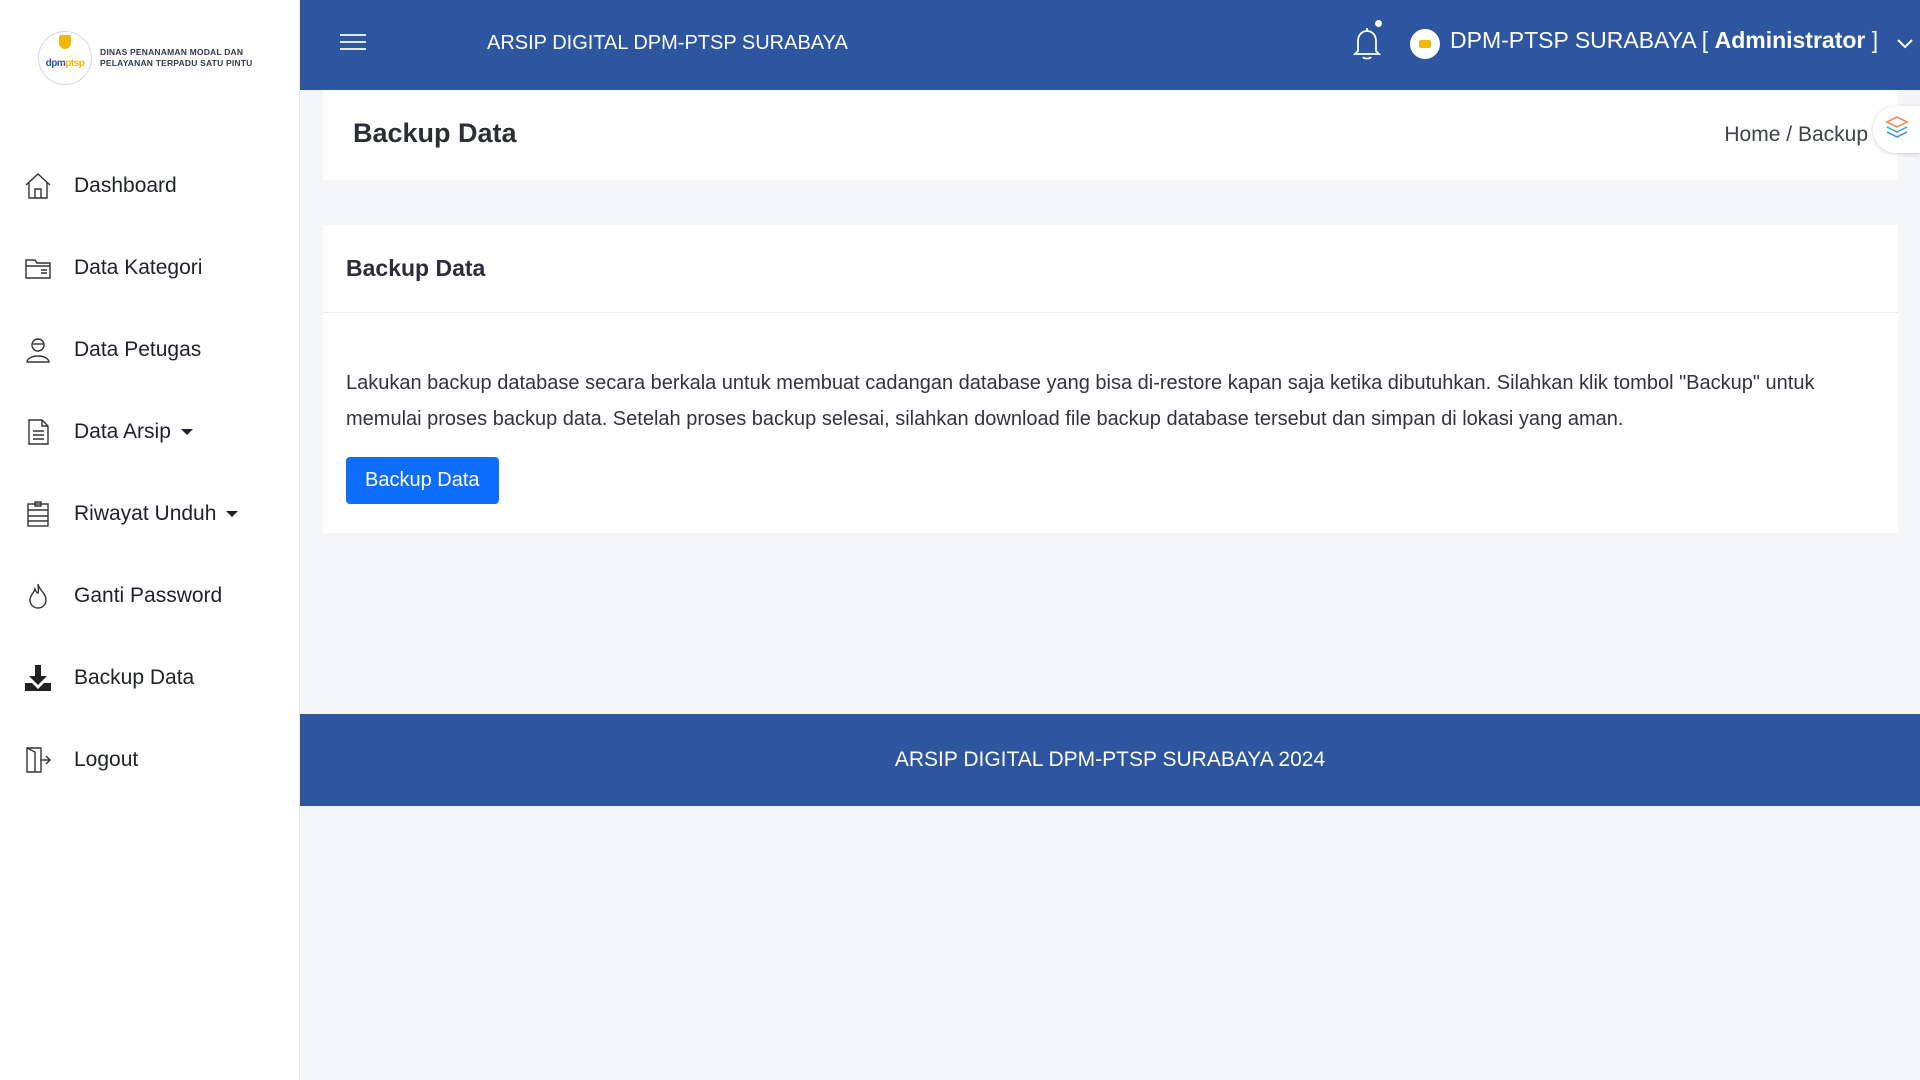  I want to click on sidebar-item-label: Data Petugas, so click(138, 349).